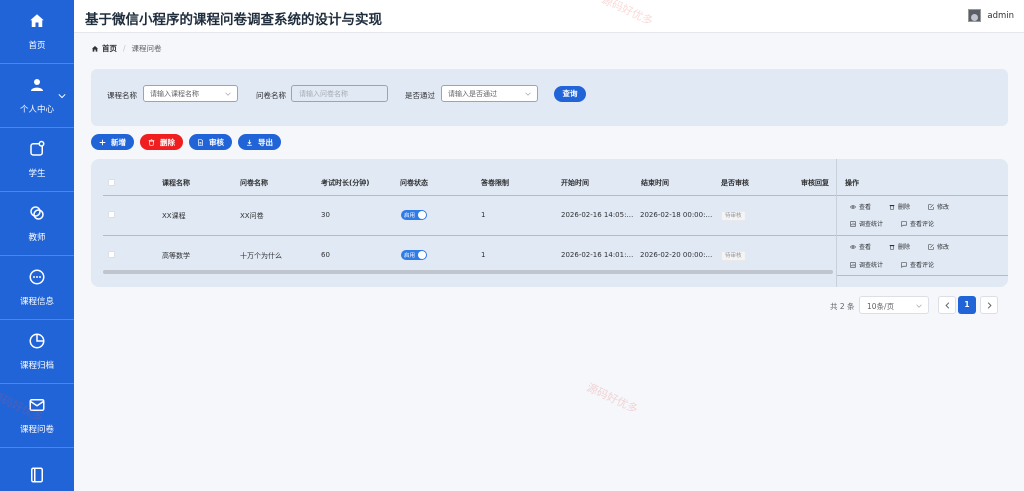  What do you see at coordinates (483, 255) in the screenshot?
I see `cell-limit: 1` at bounding box center [483, 255].